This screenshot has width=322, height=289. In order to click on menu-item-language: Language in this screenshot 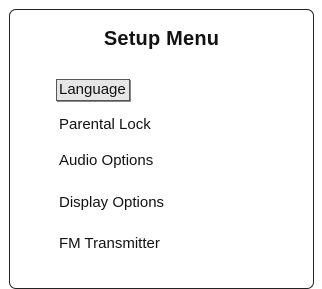, I will do `click(93, 90)`.